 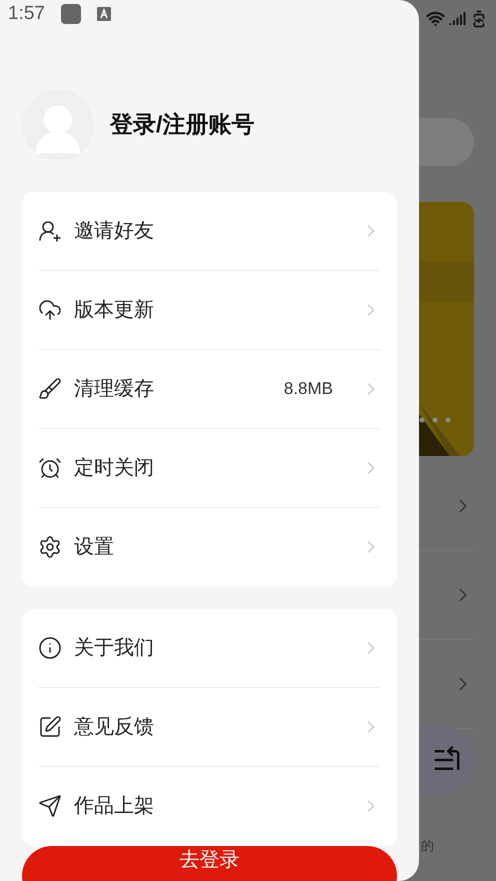 What do you see at coordinates (50, 806) in the screenshot?
I see `send-icon` at bounding box center [50, 806].